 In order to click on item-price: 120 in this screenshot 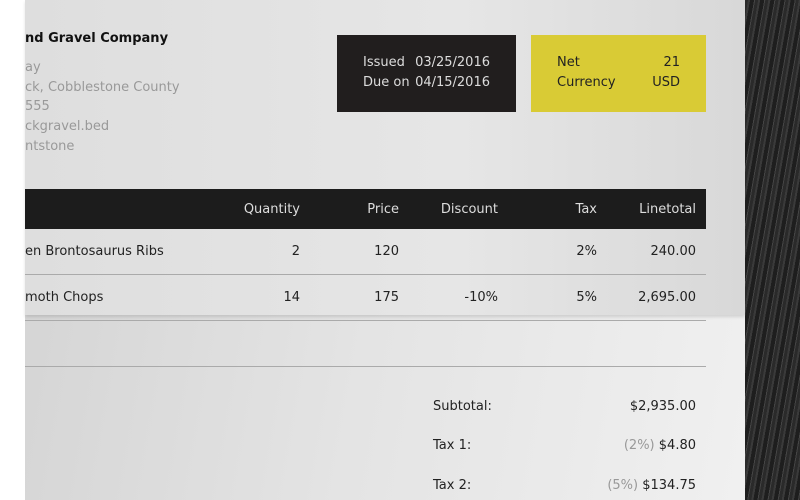, I will do `click(386, 251)`.